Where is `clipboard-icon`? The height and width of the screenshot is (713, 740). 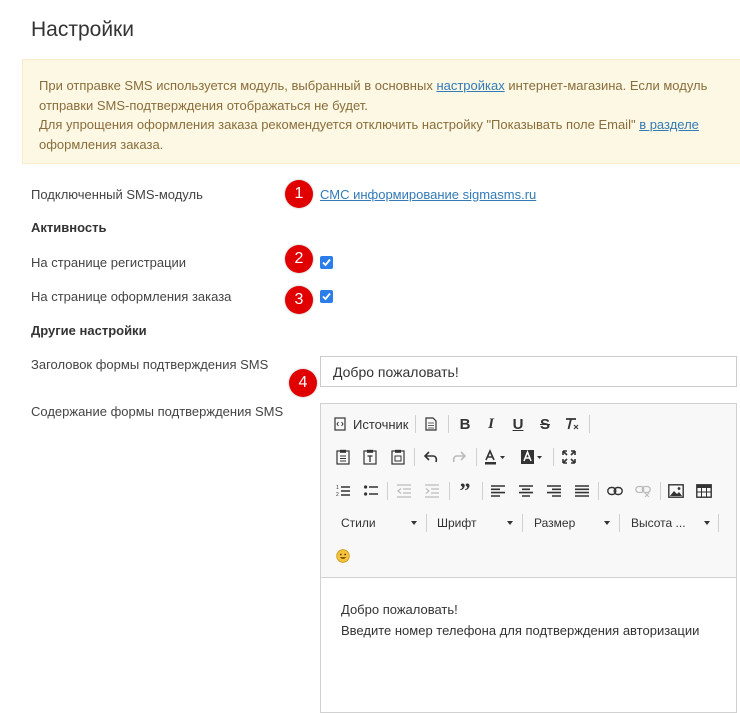
clipboard-icon is located at coordinates (343, 457).